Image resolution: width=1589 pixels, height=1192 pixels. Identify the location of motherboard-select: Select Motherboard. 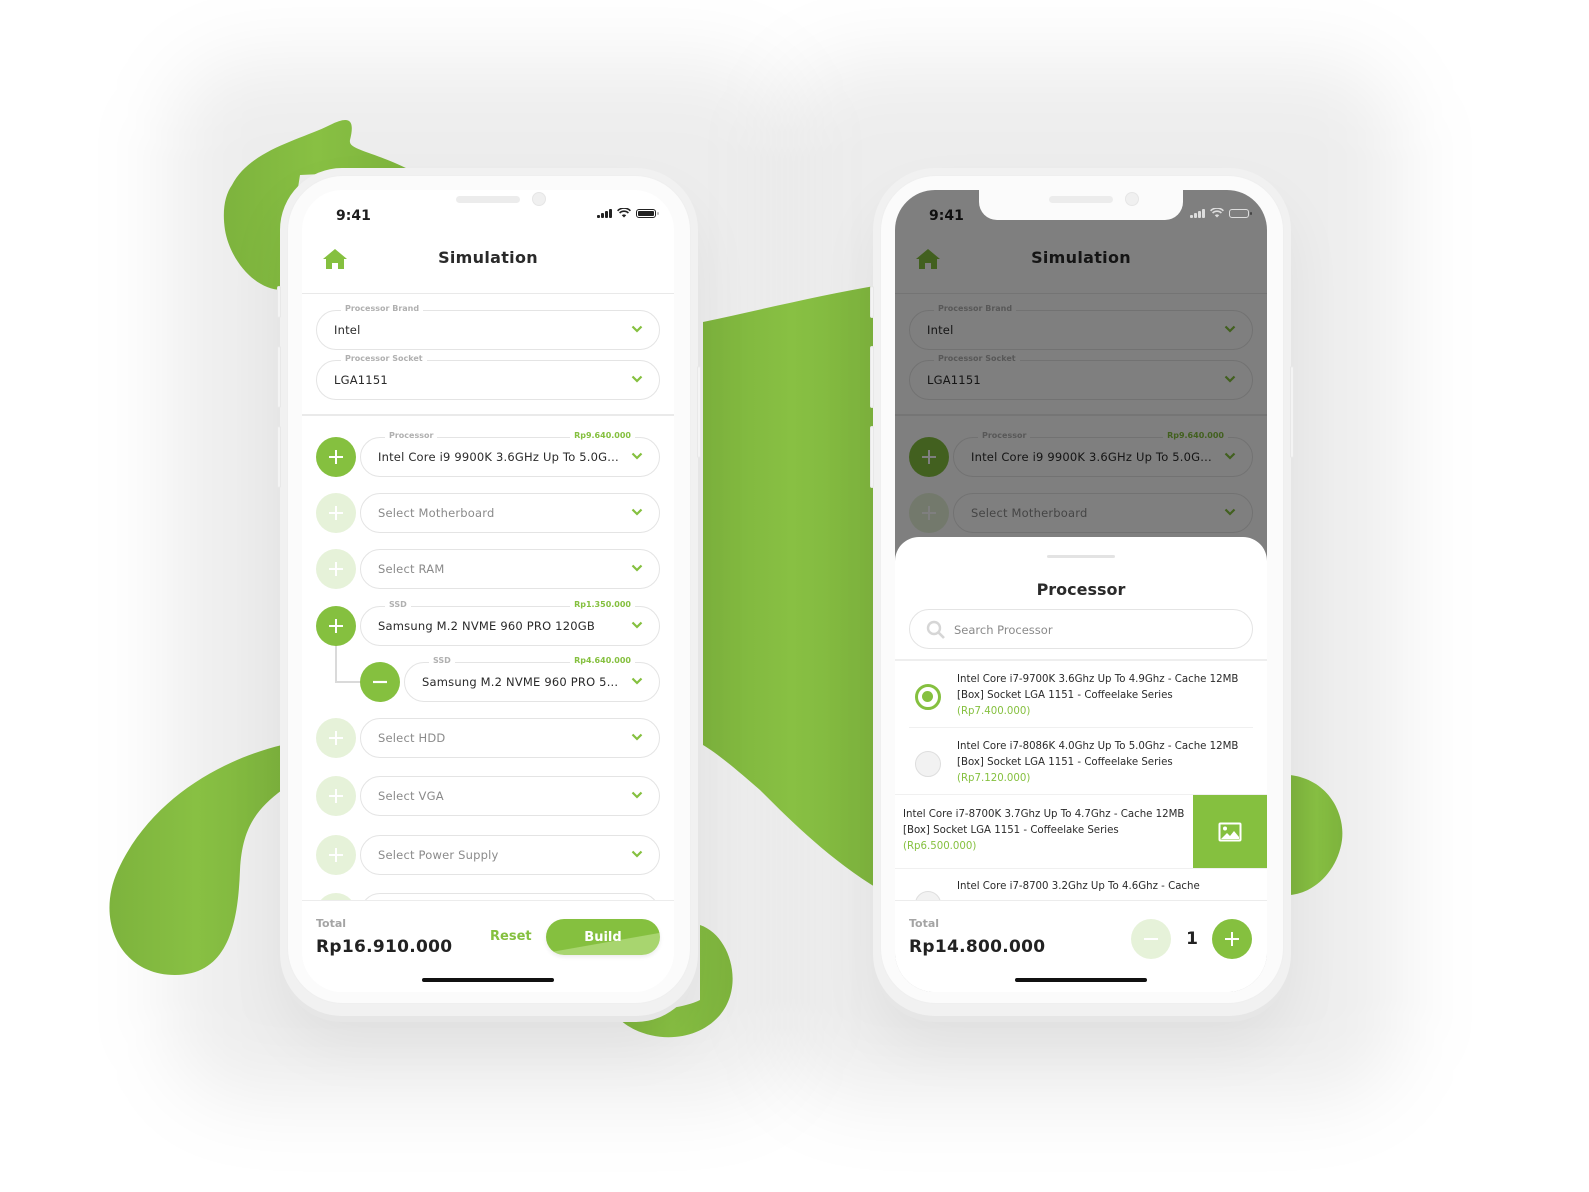
(510, 513).